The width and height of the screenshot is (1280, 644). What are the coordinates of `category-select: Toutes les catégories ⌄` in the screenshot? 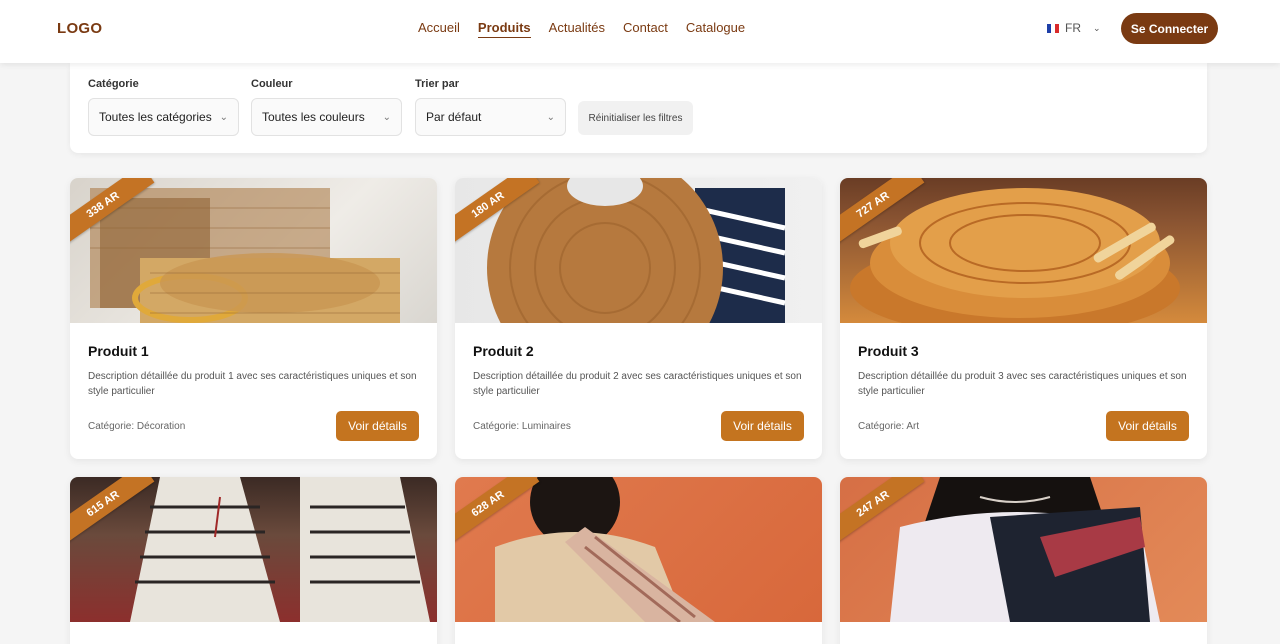 It's located at (163, 117).